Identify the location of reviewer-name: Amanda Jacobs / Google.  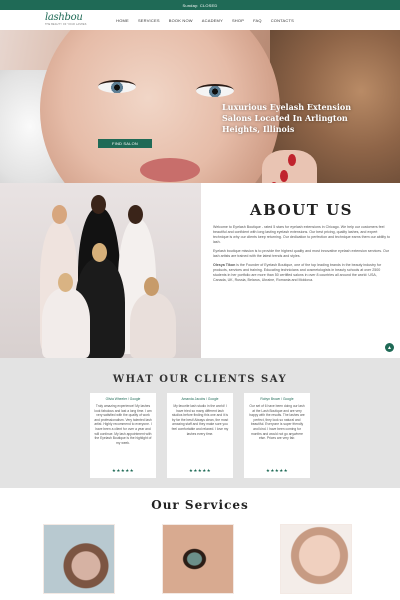
(200, 399).